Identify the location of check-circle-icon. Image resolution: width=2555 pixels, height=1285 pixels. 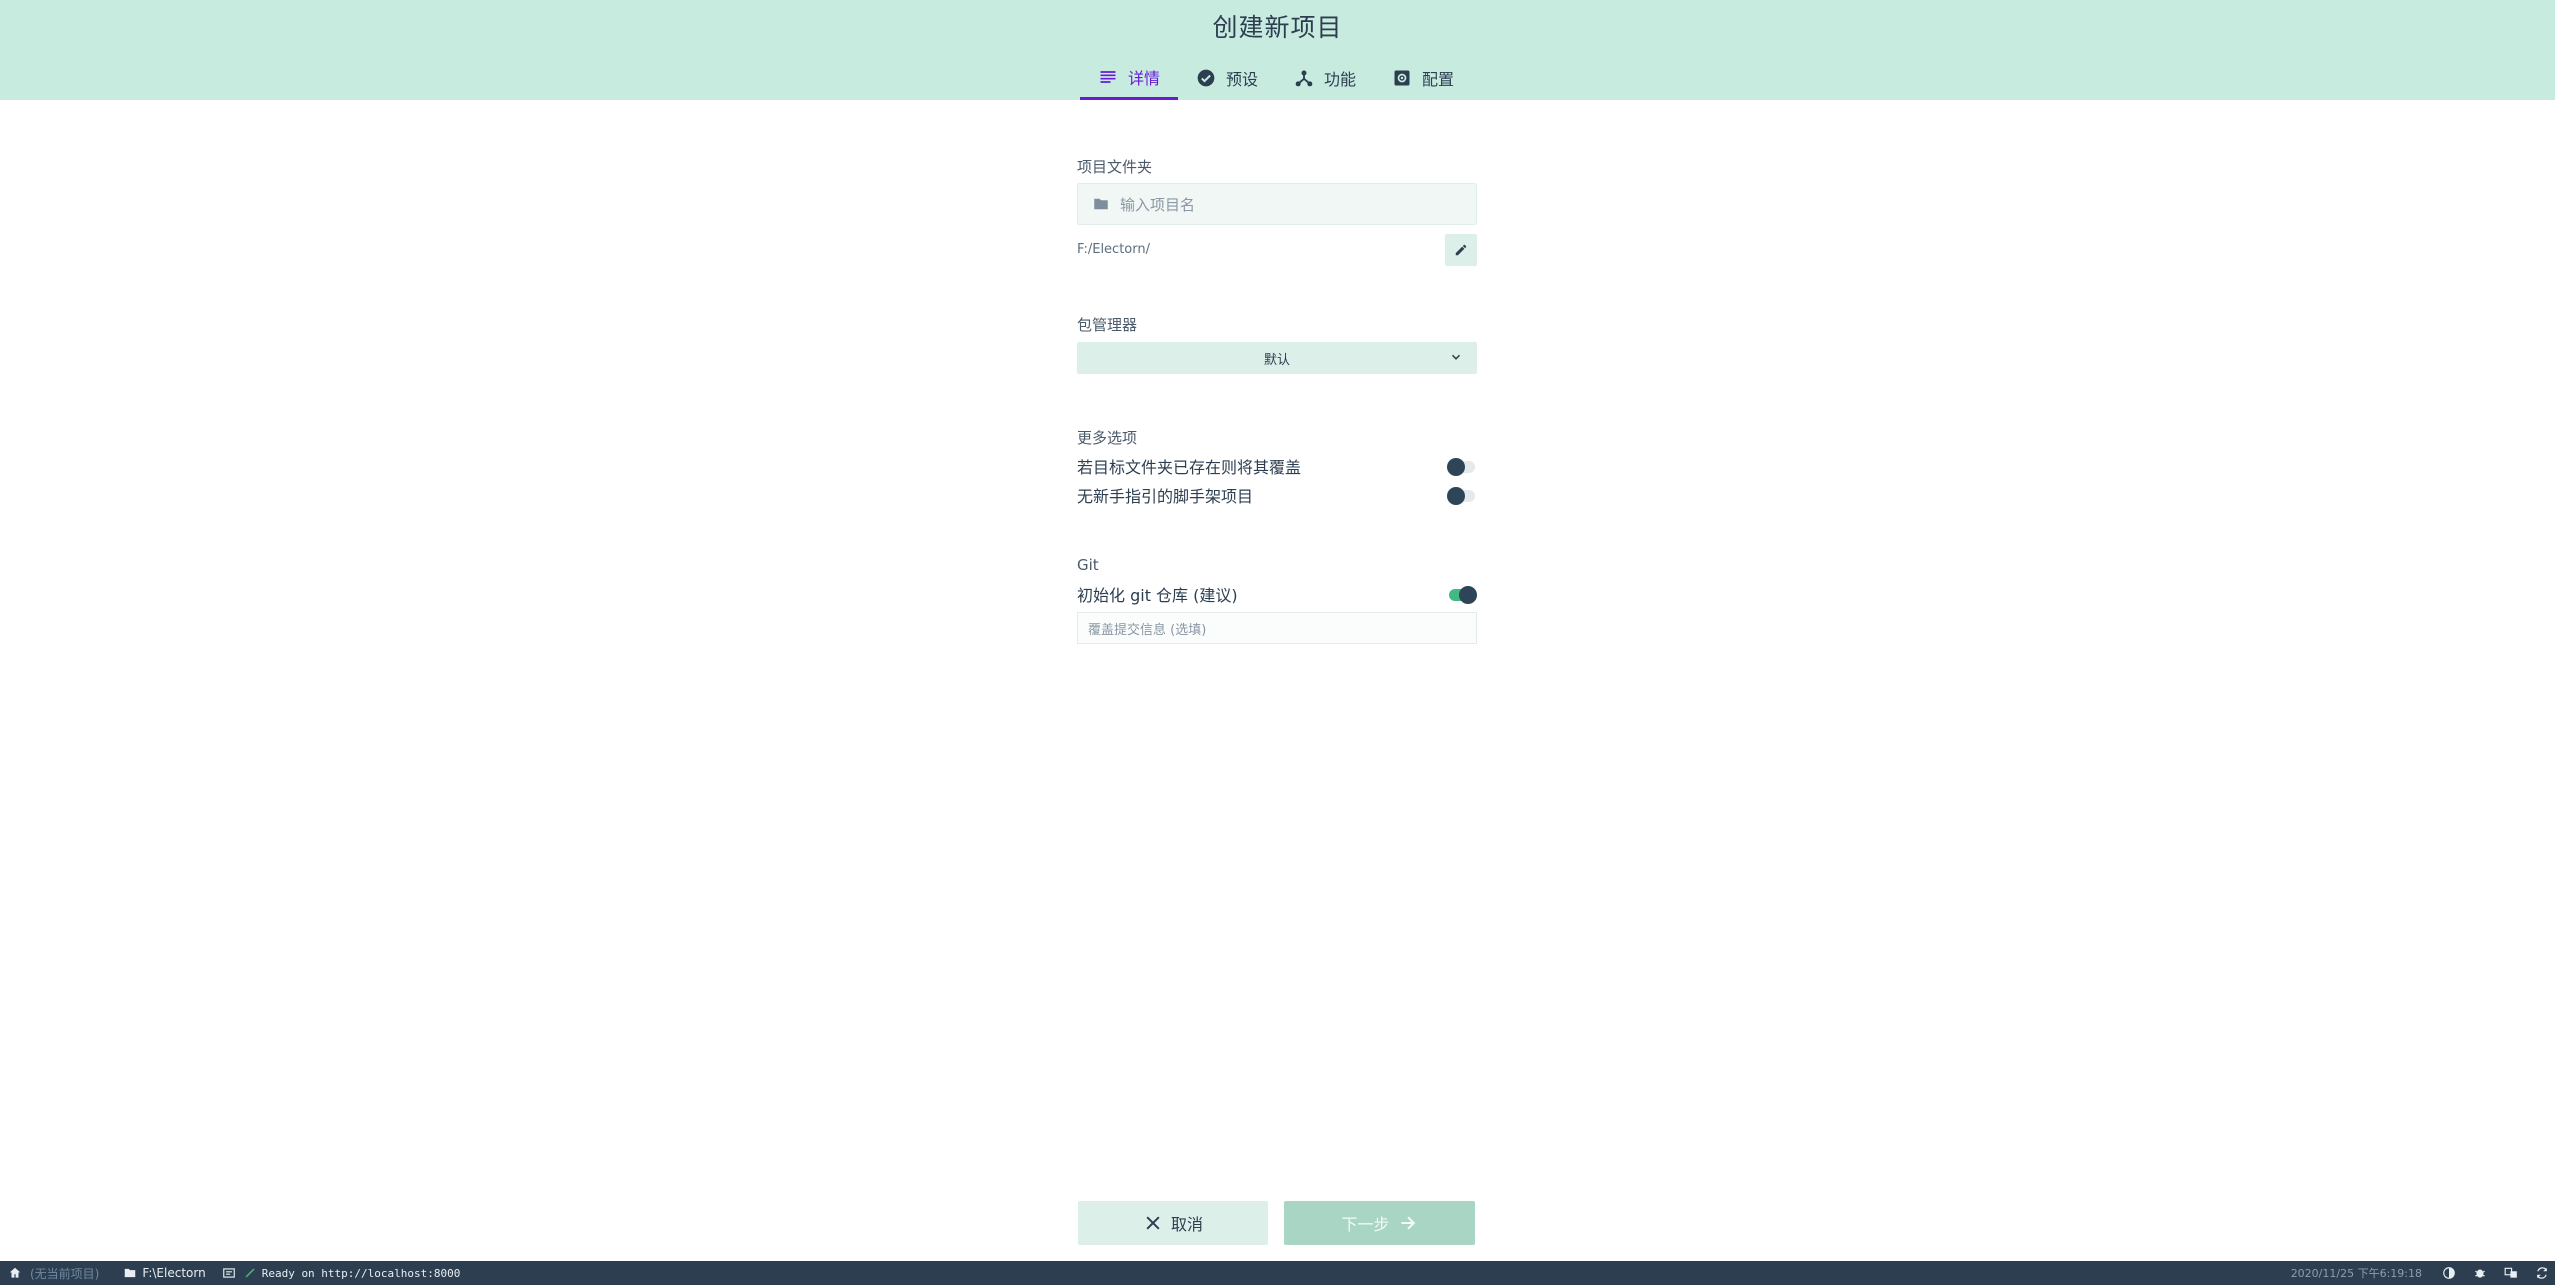
(1206, 78).